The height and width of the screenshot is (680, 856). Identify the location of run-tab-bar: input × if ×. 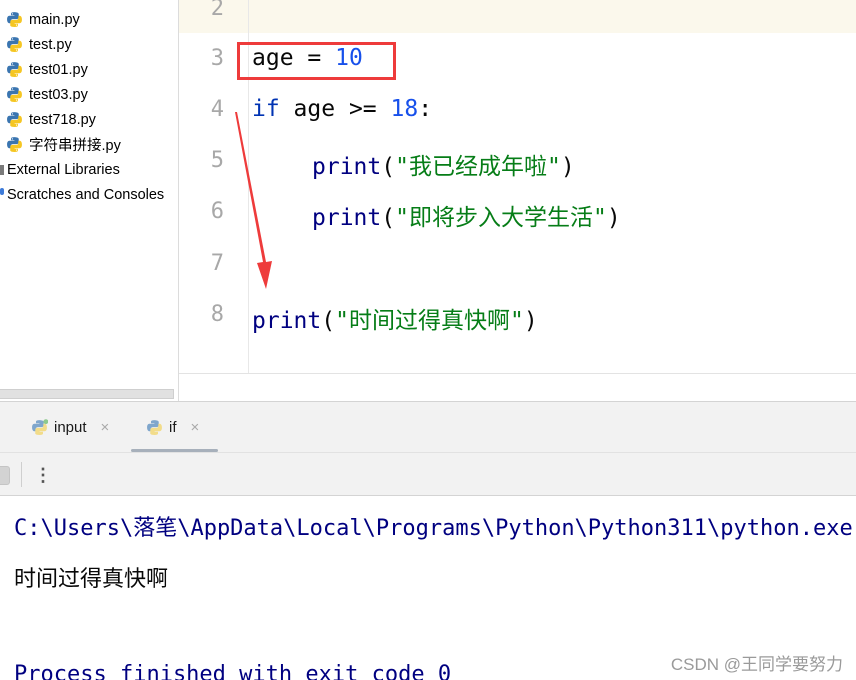
(428, 426).